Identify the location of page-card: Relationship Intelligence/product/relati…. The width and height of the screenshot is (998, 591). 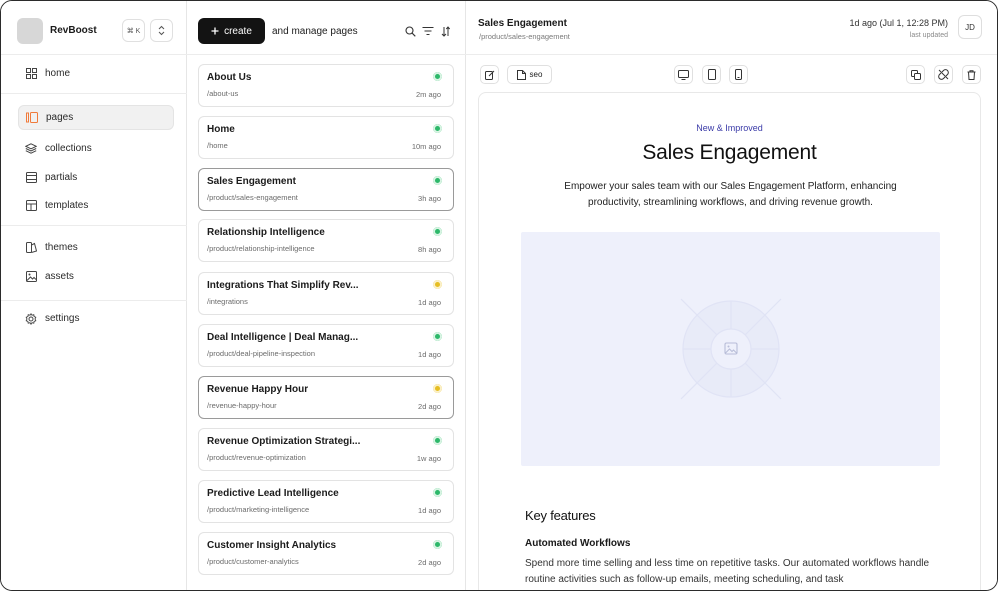
(326, 240).